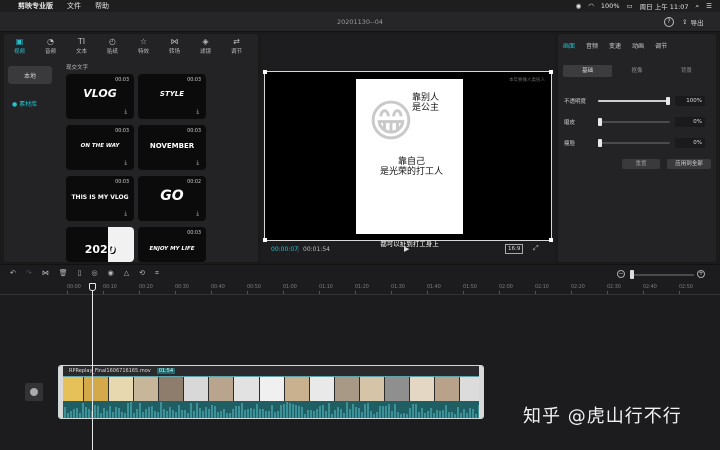  What do you see at coordinates (692, 22) in the screenshot?
I see `export-button: ⇪ 导出` at bounding box center [692, 22].